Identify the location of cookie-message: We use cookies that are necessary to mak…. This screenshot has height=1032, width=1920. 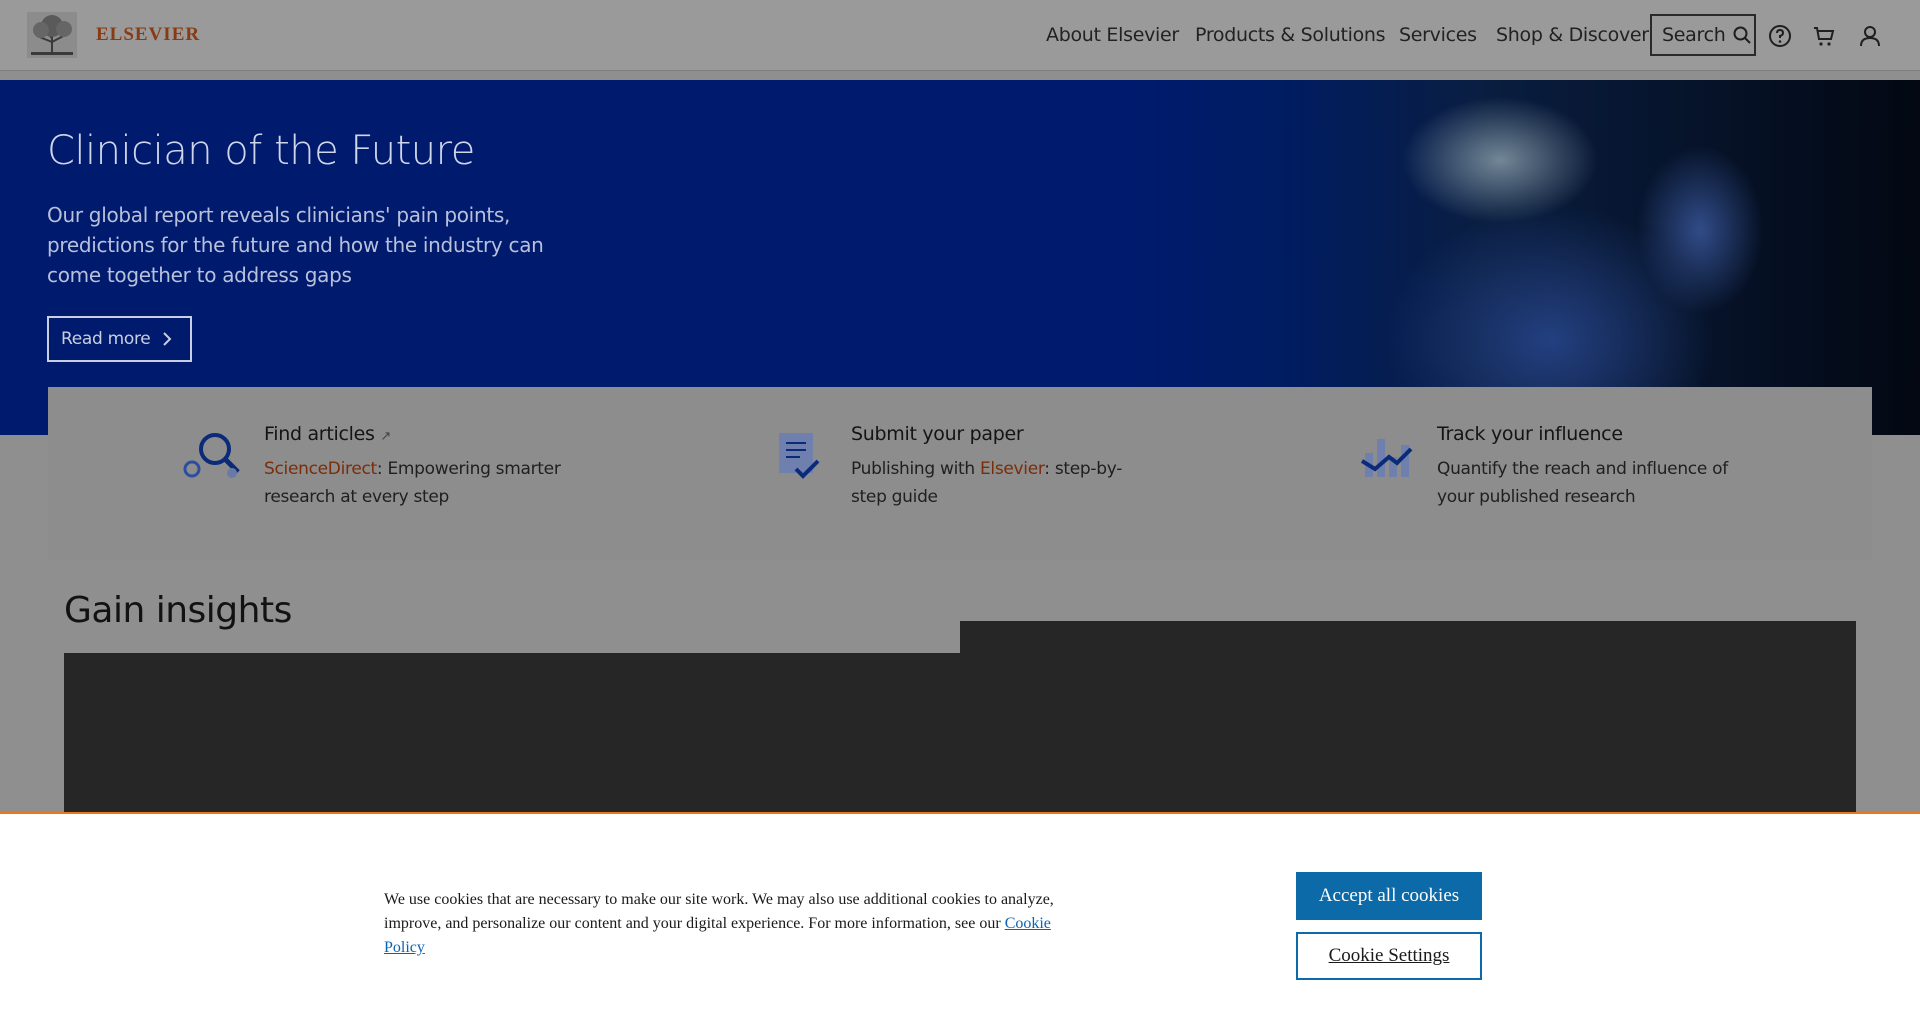
(734, 924).